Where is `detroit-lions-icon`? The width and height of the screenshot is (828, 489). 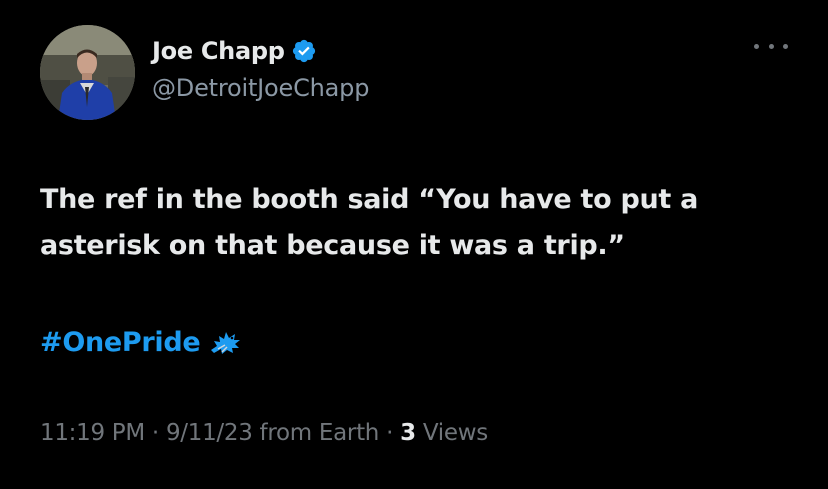 detroit-lions-icon is located at coordinates (225, 342).